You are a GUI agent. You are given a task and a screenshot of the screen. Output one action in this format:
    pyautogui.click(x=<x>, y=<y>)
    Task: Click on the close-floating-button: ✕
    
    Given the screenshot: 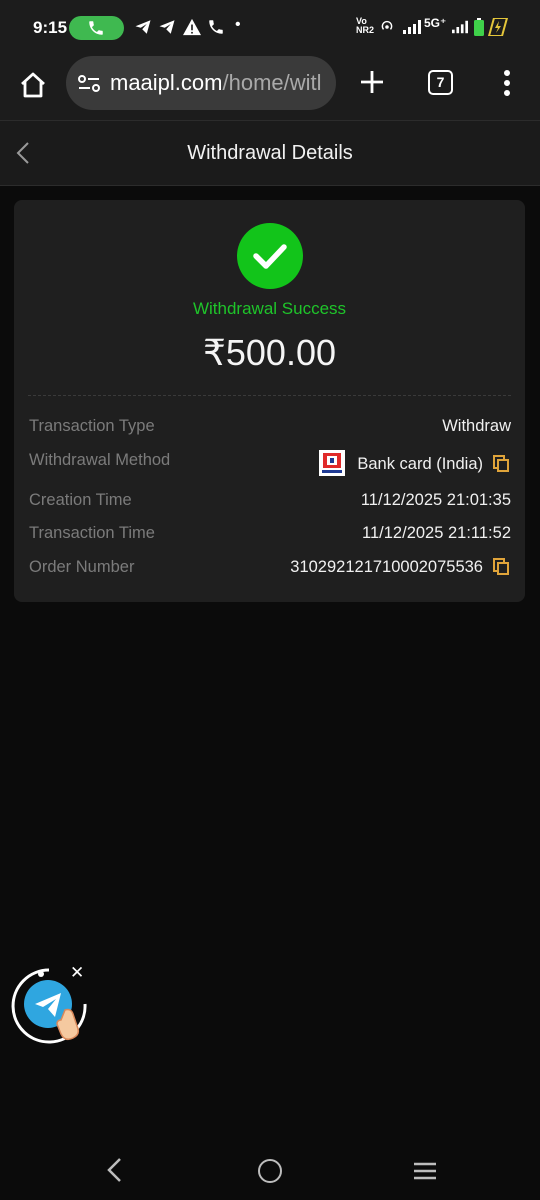 What is the action you would take?
    pyautogui.click(x=77, y=973)
    